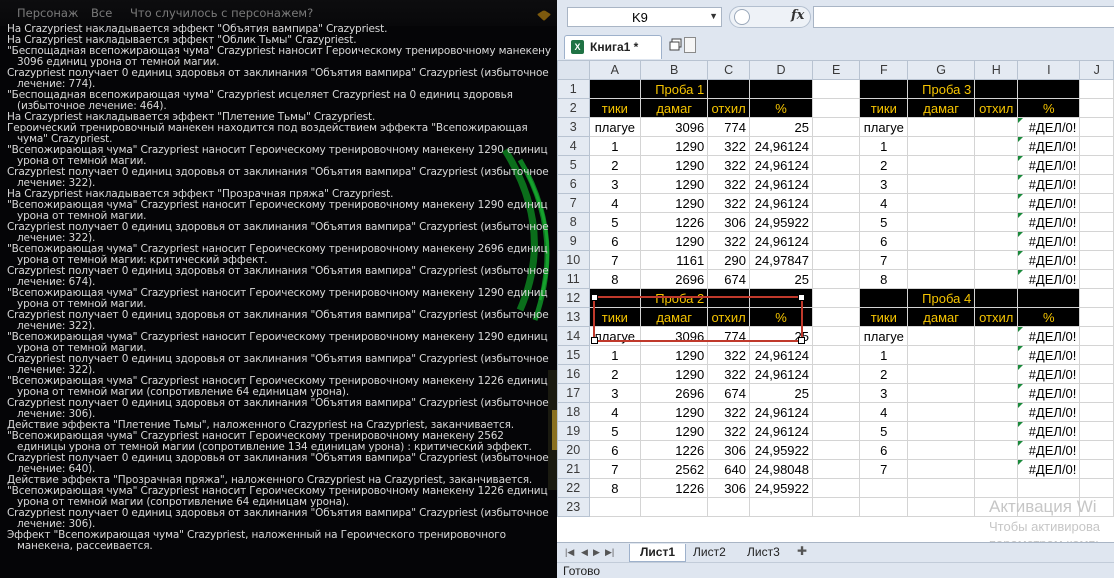 The width and height of the screenshot is (1114, 578). I want to click on row-header: 4, so click(573, 146).